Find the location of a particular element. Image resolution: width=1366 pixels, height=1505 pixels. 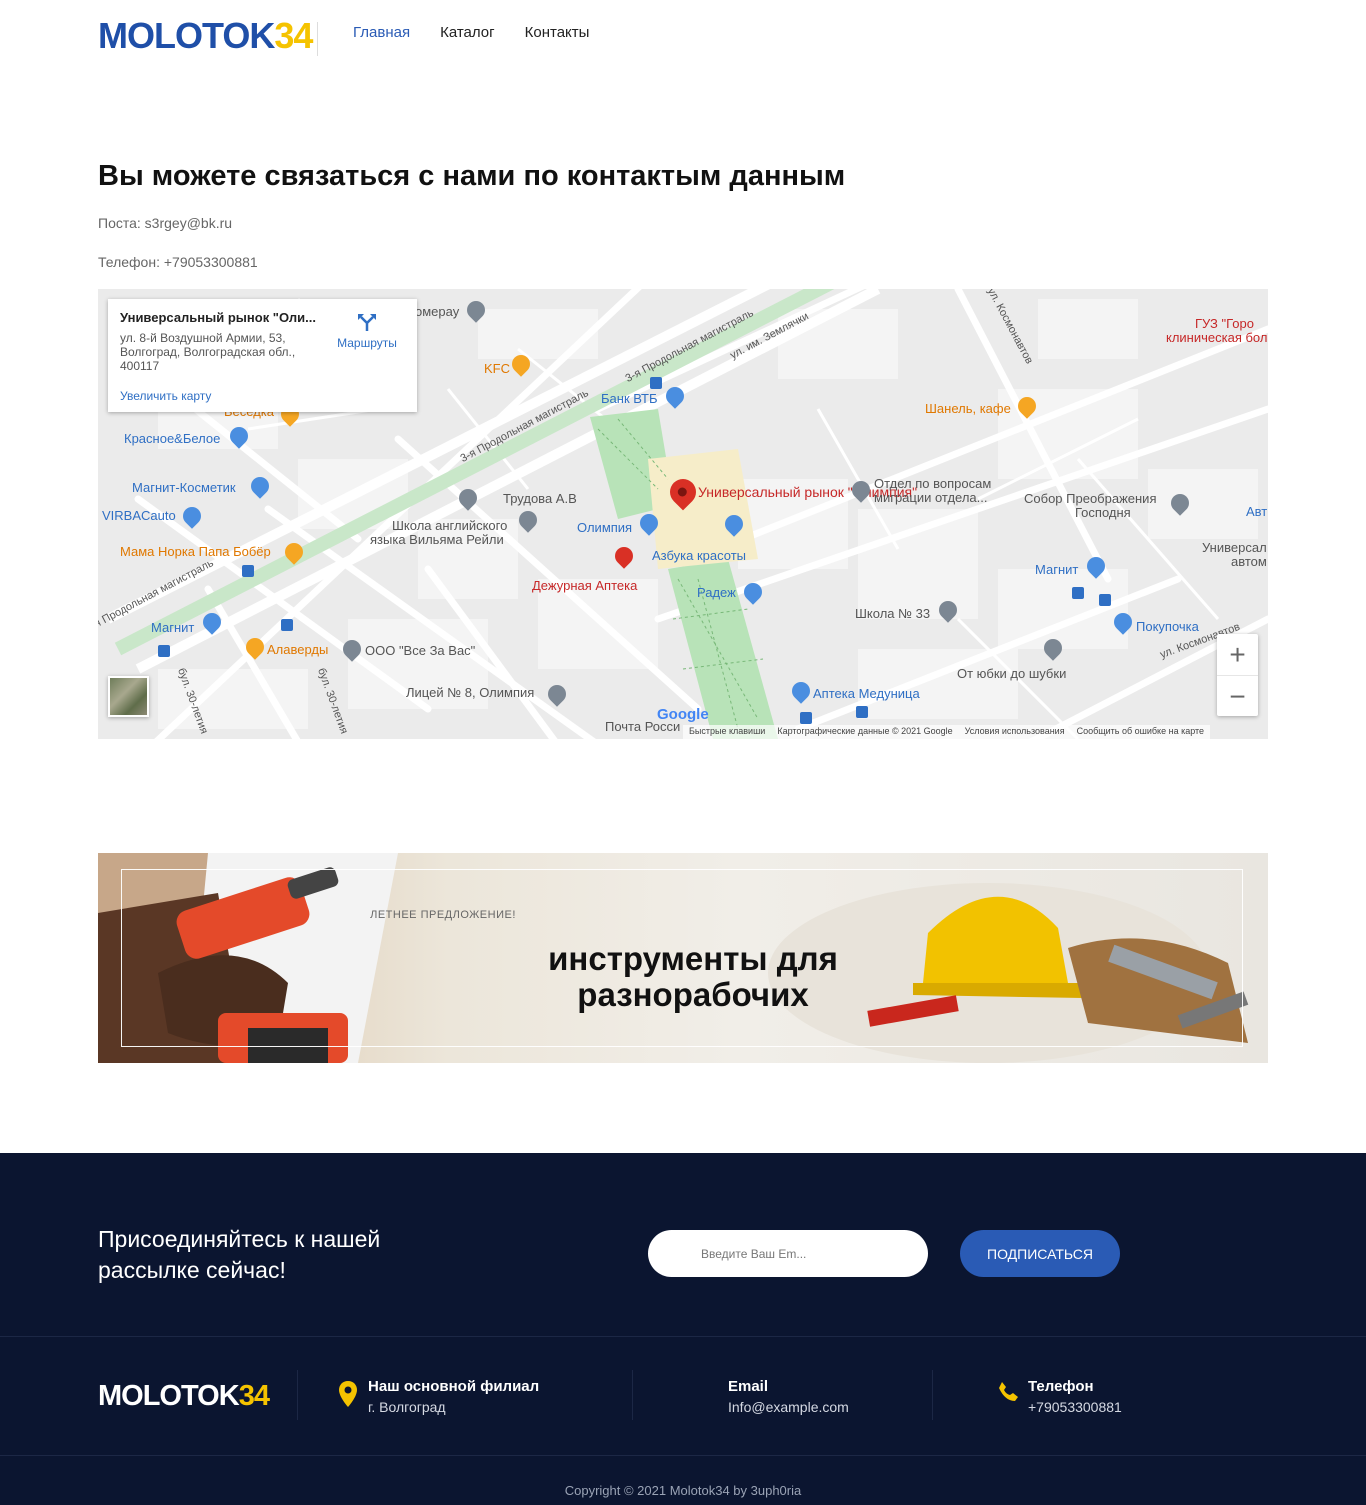

poi-label: От юбки до шубки is located at coordinates (1011, 674).